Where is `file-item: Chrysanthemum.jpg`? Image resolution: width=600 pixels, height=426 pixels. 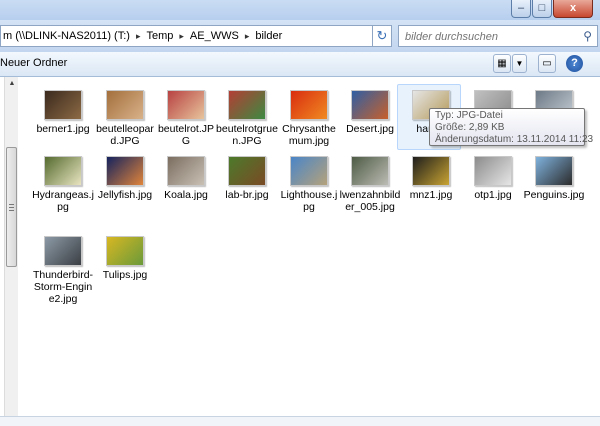
file-item: Chrysanthemum.jpg is located at coordinates (309, 118).